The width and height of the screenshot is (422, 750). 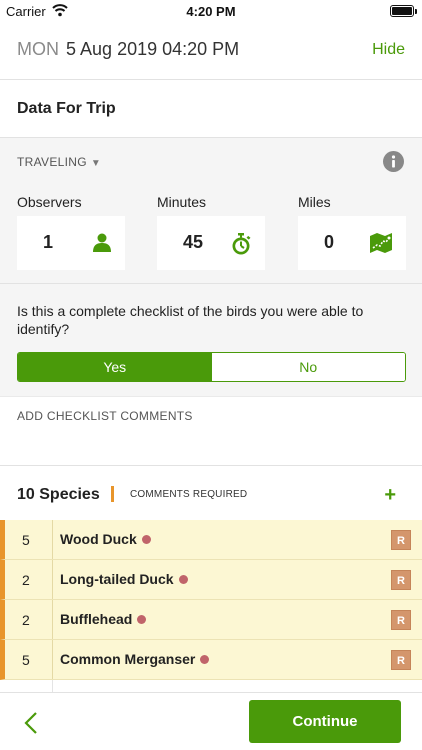 What do you see at coordinates (49, 202) in the screenshot?
I see `observers-label: Observers` at bounding box center [49, 202].